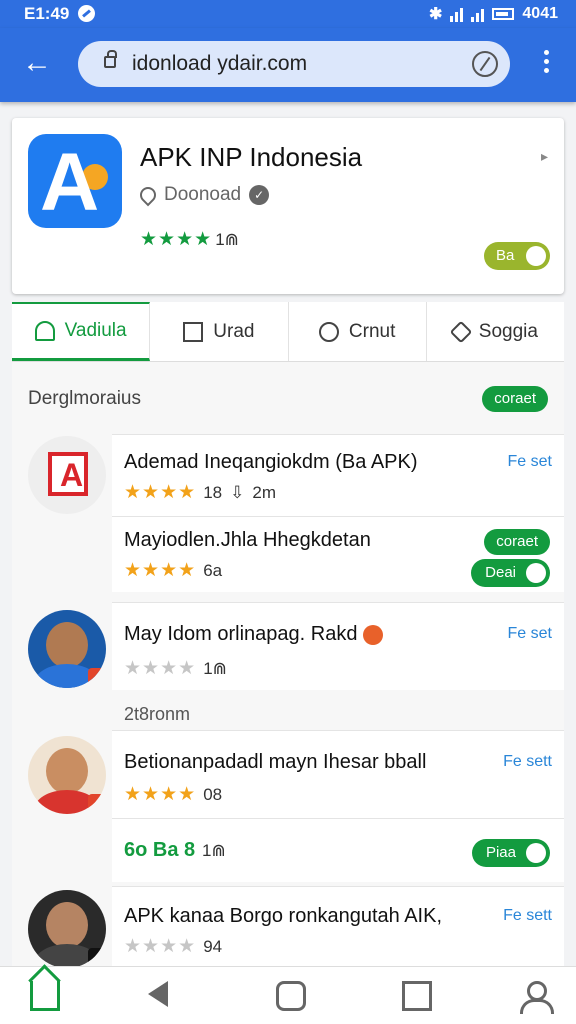 This screenshot has width=576, height=1024. Describe the element at coordinates (86, 13) in the screenshot. I see `dnd-icon` at that location.